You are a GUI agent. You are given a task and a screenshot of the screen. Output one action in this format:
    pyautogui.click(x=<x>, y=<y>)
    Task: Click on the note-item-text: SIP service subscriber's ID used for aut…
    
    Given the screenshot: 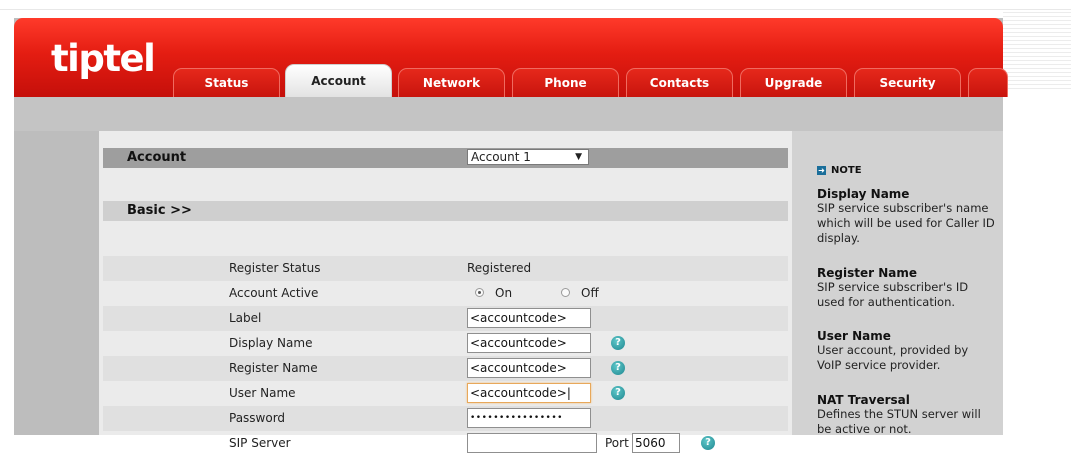 What is the action you would take?
    pyautogui.click(x=893, y=294)
    